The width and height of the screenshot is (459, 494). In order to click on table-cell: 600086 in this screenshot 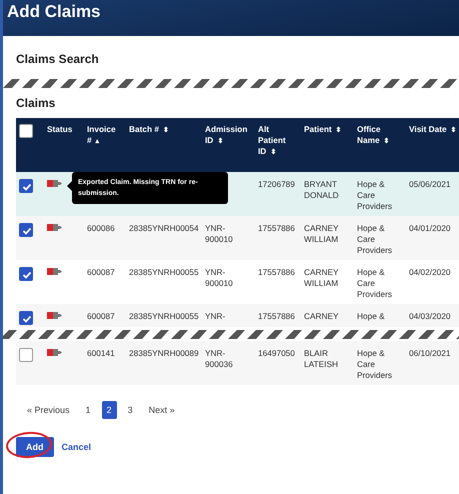, I will do `click(101, 228)`.